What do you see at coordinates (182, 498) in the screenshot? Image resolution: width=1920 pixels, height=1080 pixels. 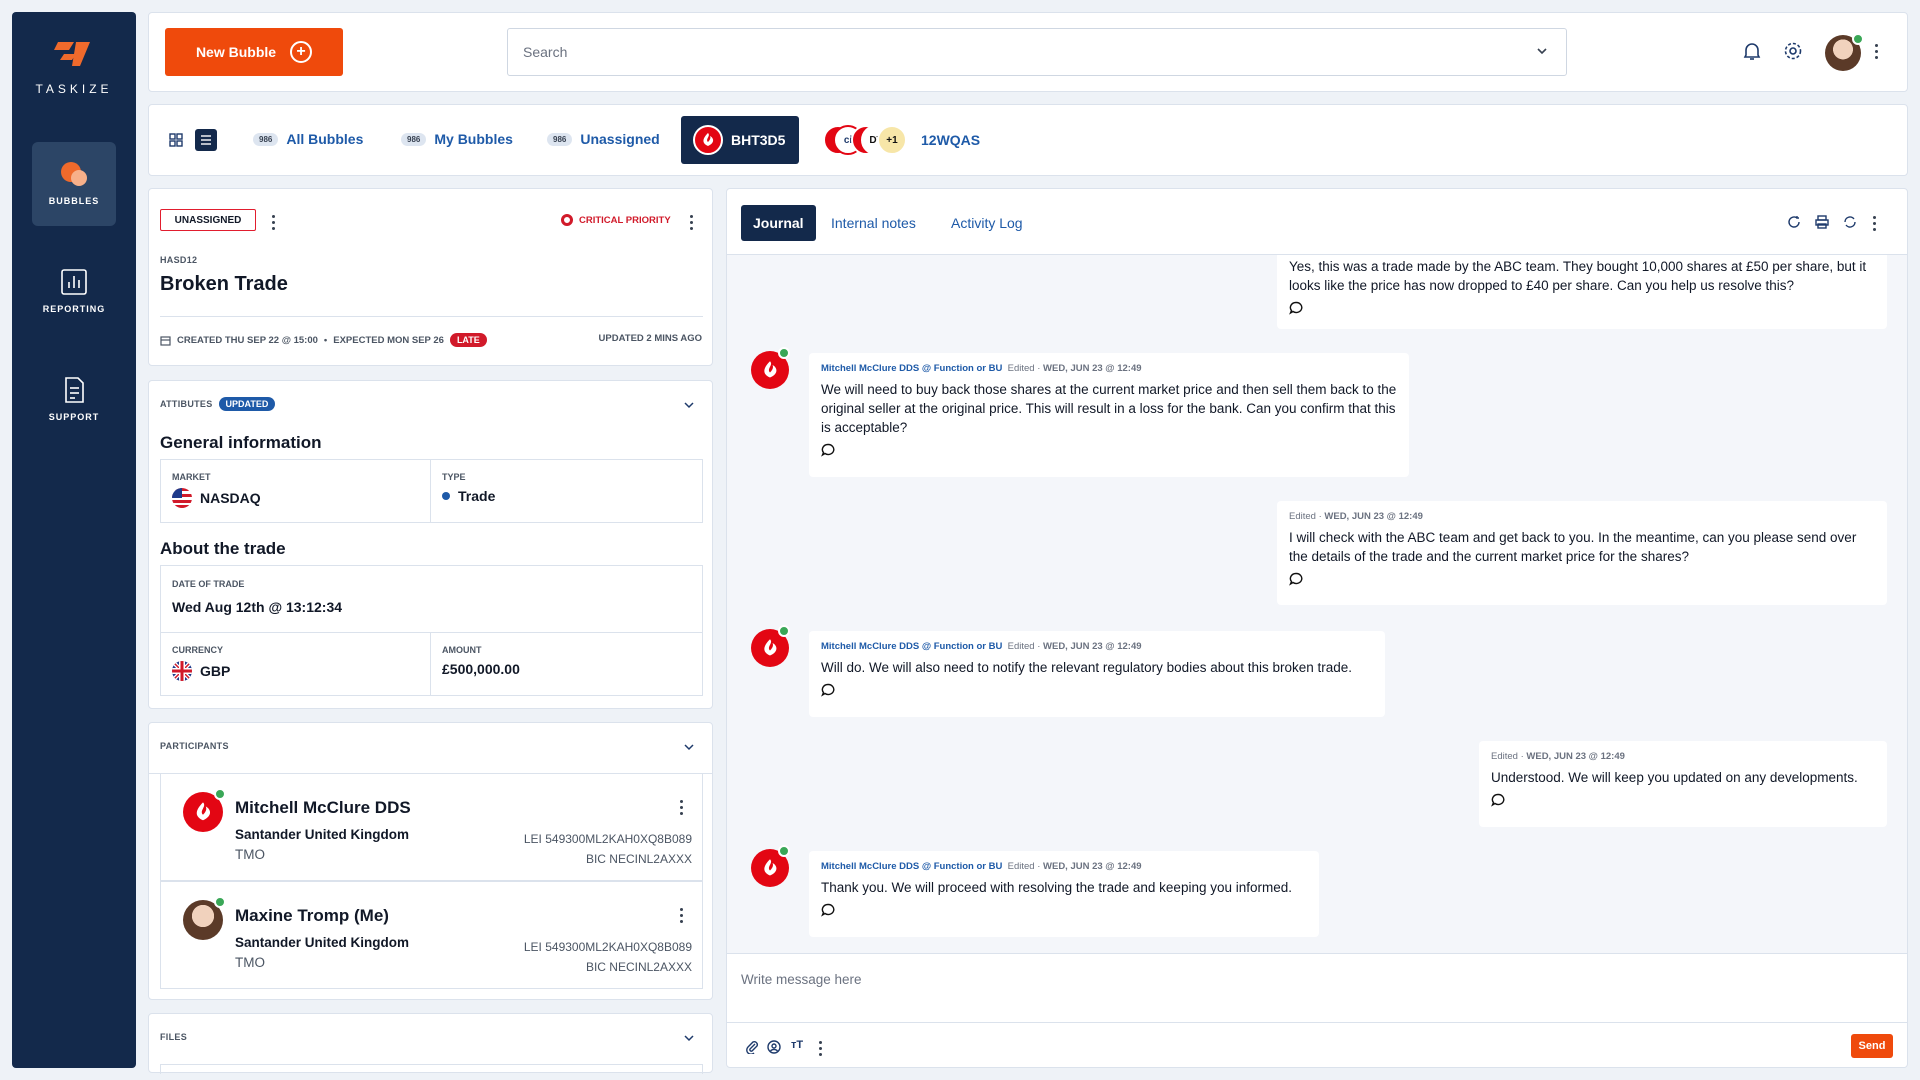 I see `us-flag-icon` at bounding box center [182, 498].